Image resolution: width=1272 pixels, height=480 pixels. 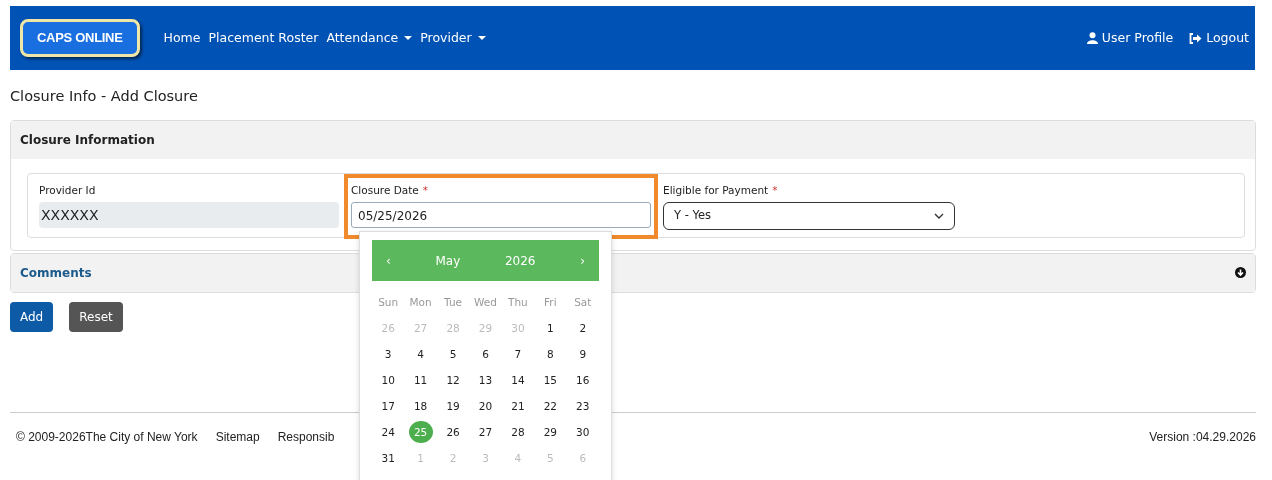 What do you see at coordinates (582, 354) in the screenshot?
I see `calendar-day: 9` at bounding box center [582, 354].